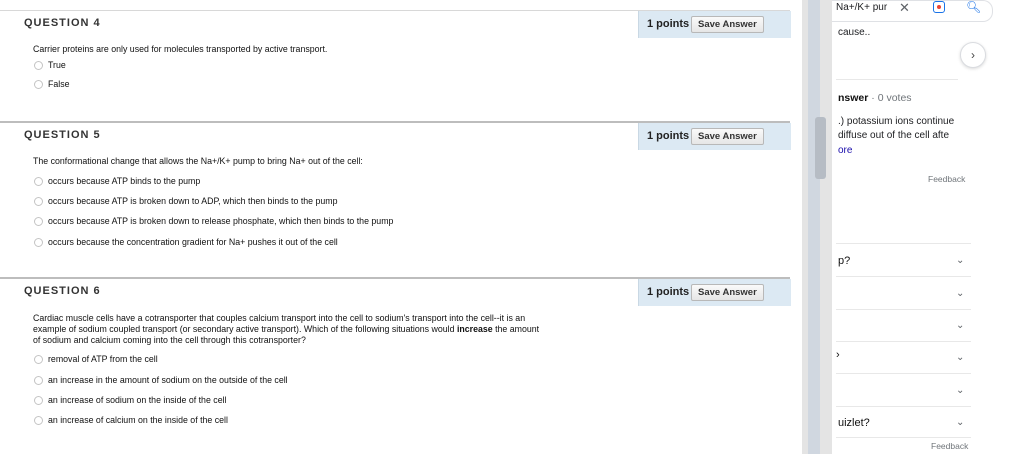 This screenshot has height=454, width=1024. Describe the element at coordinates (814, 227) in the screenshot. I see `background-window-inner` at that location.